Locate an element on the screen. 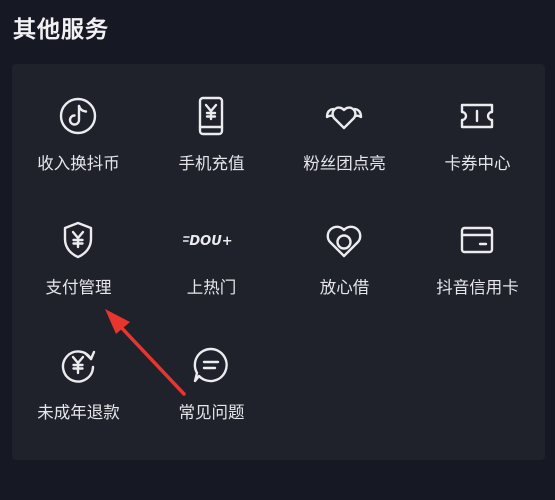 This screenshot has height=500, width=555. service-label: 上热门 is located at coordinates (211, 287).